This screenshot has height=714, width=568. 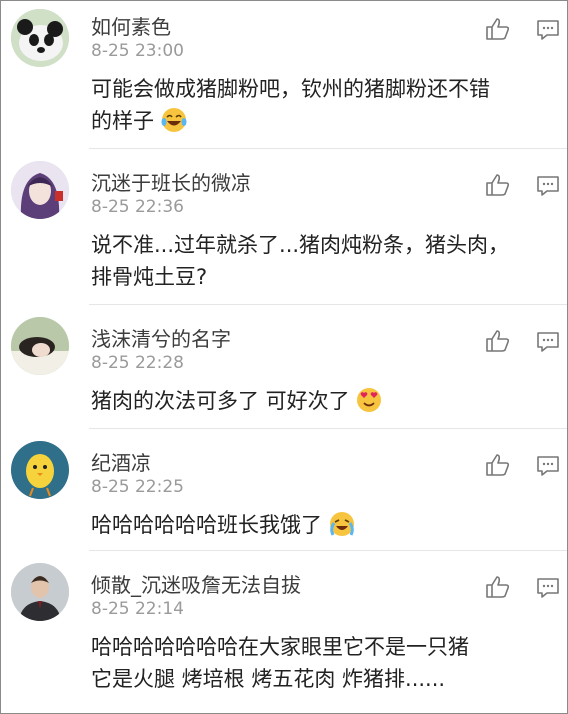 What do you see at coordinates (171, 181) in the screenshot?
I see `username: 沉迷于班长的微凉` at bounding box center [171, 181].